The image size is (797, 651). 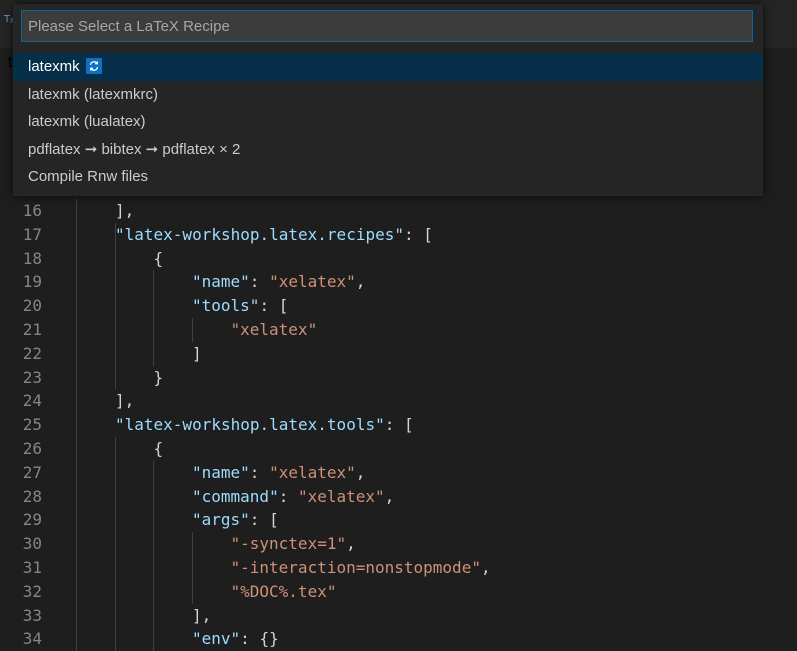 I want to click on code-text: ], so click(x=197, y=354).